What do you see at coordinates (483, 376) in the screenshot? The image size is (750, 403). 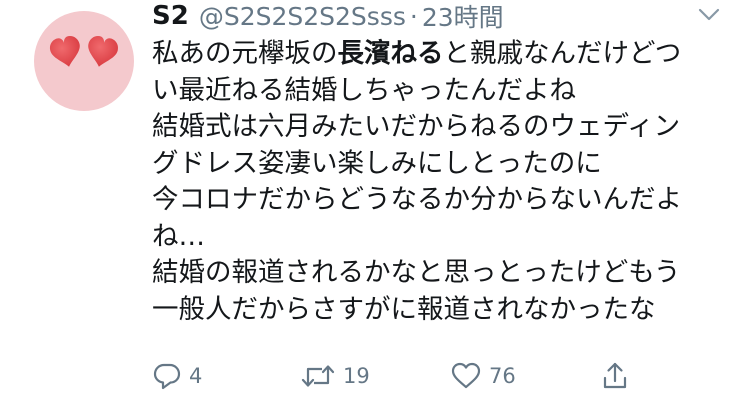 I see `like-button: 76` at bounding box center [483, 376].